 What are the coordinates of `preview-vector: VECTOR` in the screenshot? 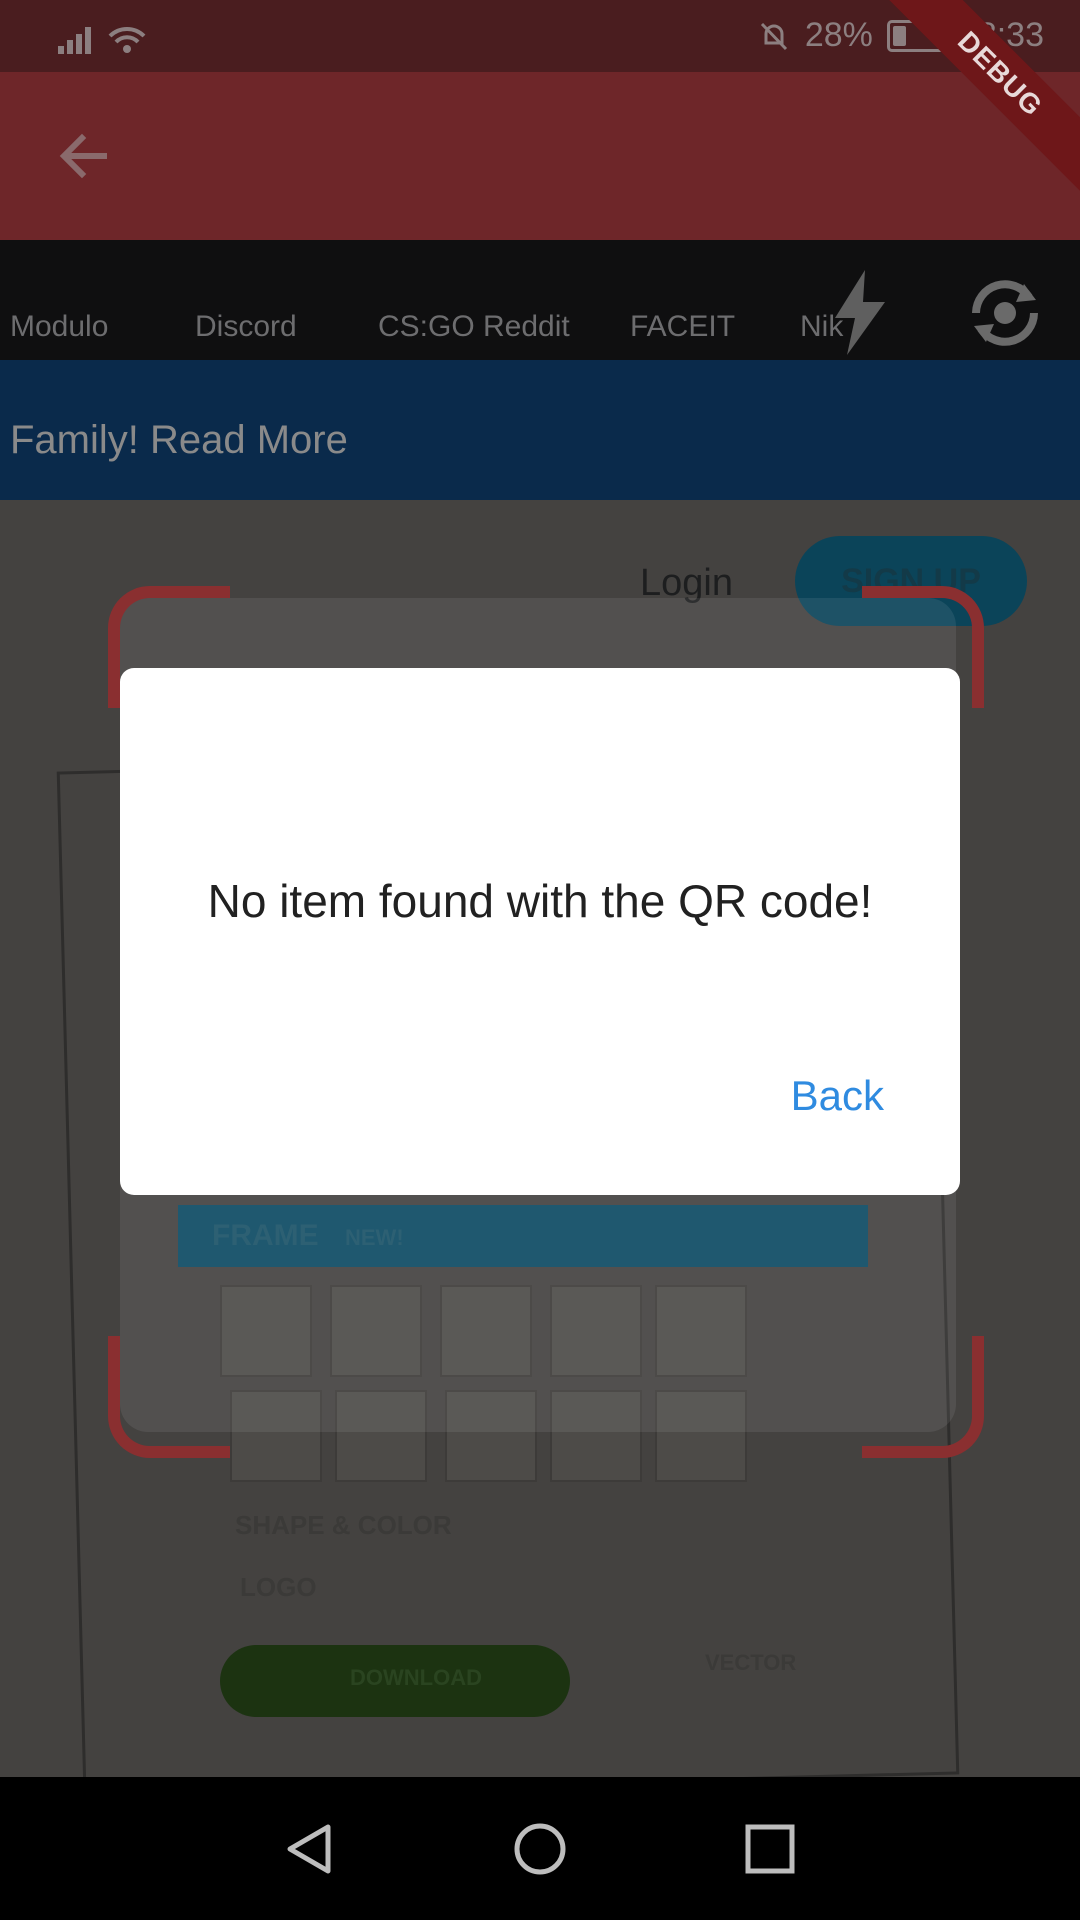 It's located at (751, 1662).